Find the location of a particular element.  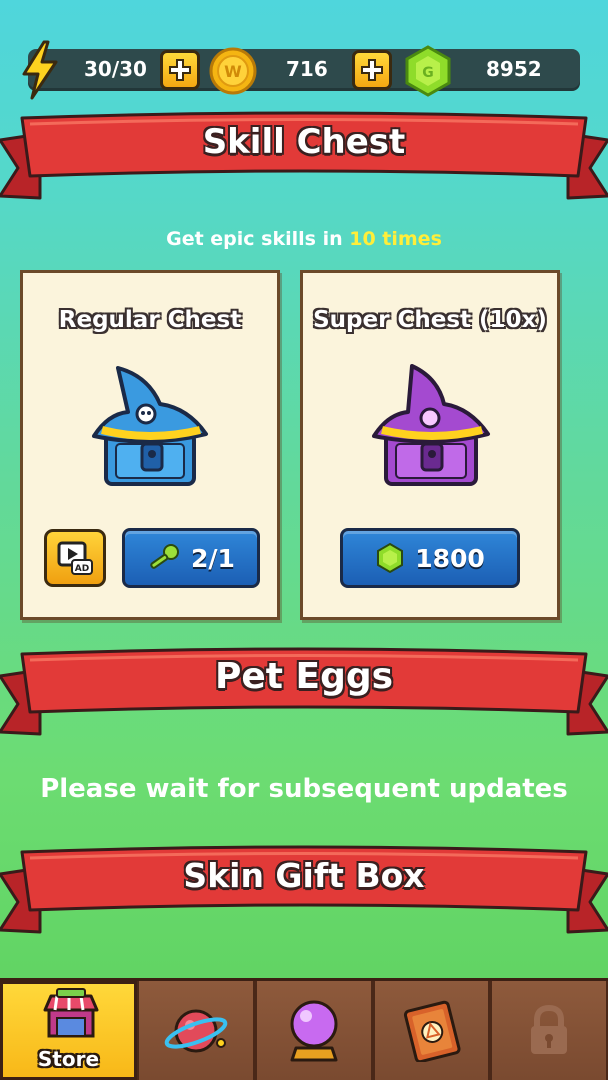

lock-icon is located at coordinates (549, 1029).